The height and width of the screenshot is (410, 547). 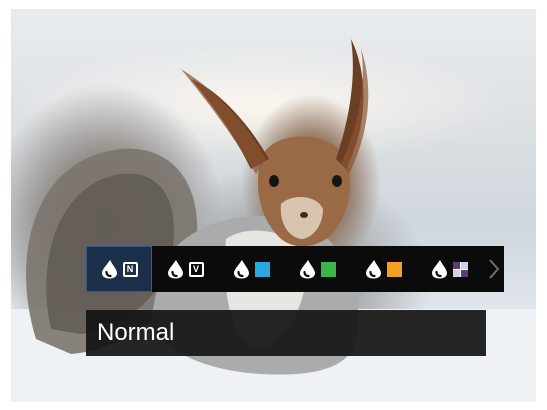 I want to click on chevron-right-icon, so click(x=494, y=269).